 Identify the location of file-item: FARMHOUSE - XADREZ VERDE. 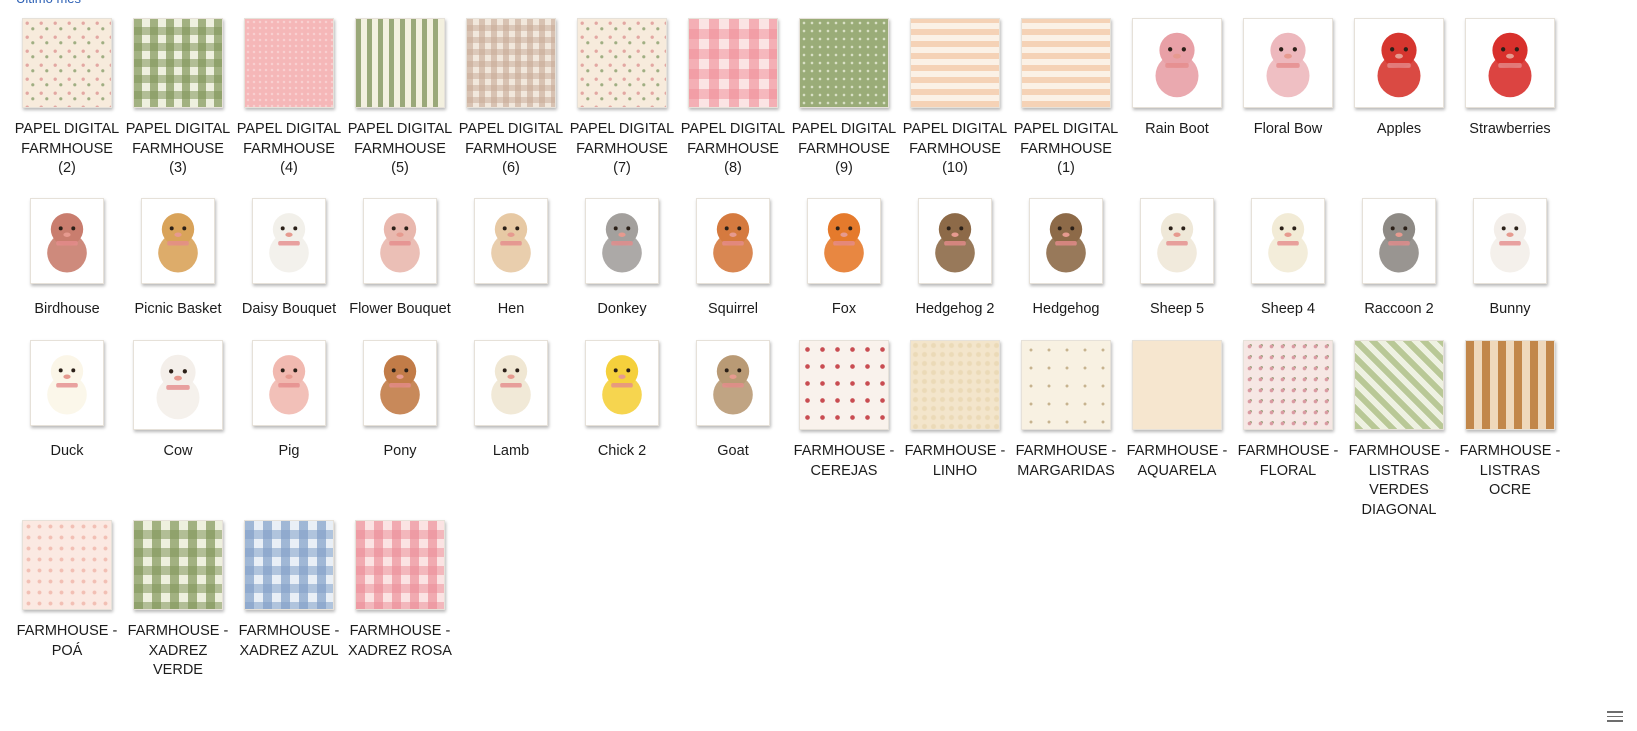
(178, 600).